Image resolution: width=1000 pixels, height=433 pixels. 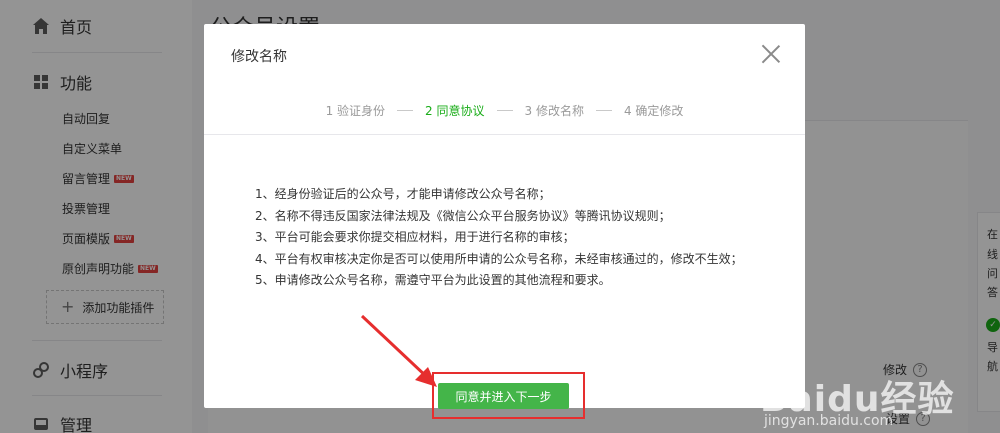 I want to click on annotation-arrow, so click(x=398, y=350).